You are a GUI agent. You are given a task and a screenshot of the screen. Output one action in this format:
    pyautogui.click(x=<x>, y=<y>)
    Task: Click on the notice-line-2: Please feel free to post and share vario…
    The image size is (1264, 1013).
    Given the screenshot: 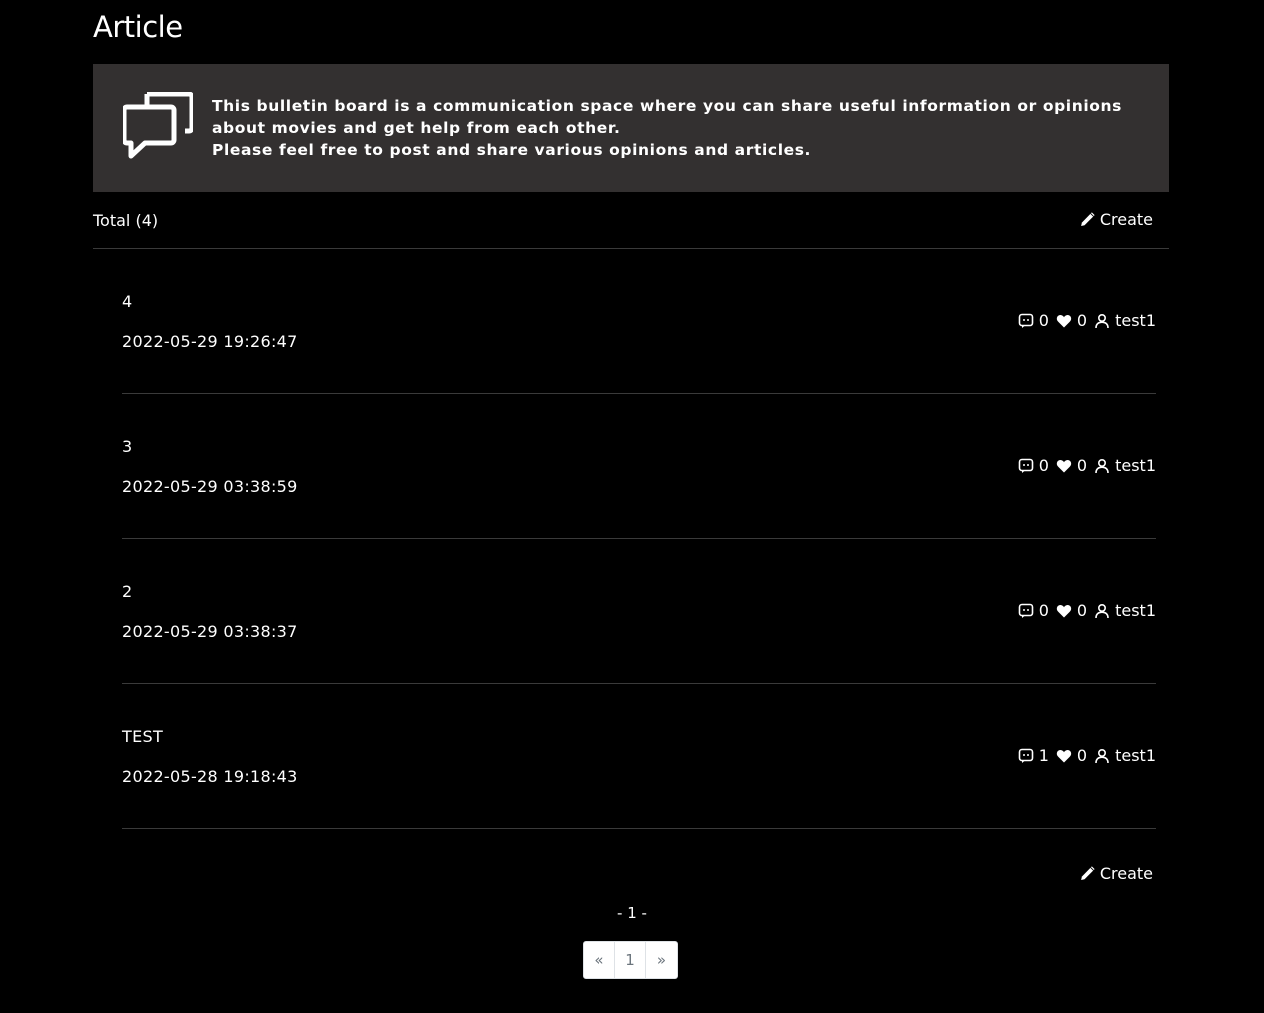 What is the action you would take?
    pyautogui.click(x=512, y=150)
    